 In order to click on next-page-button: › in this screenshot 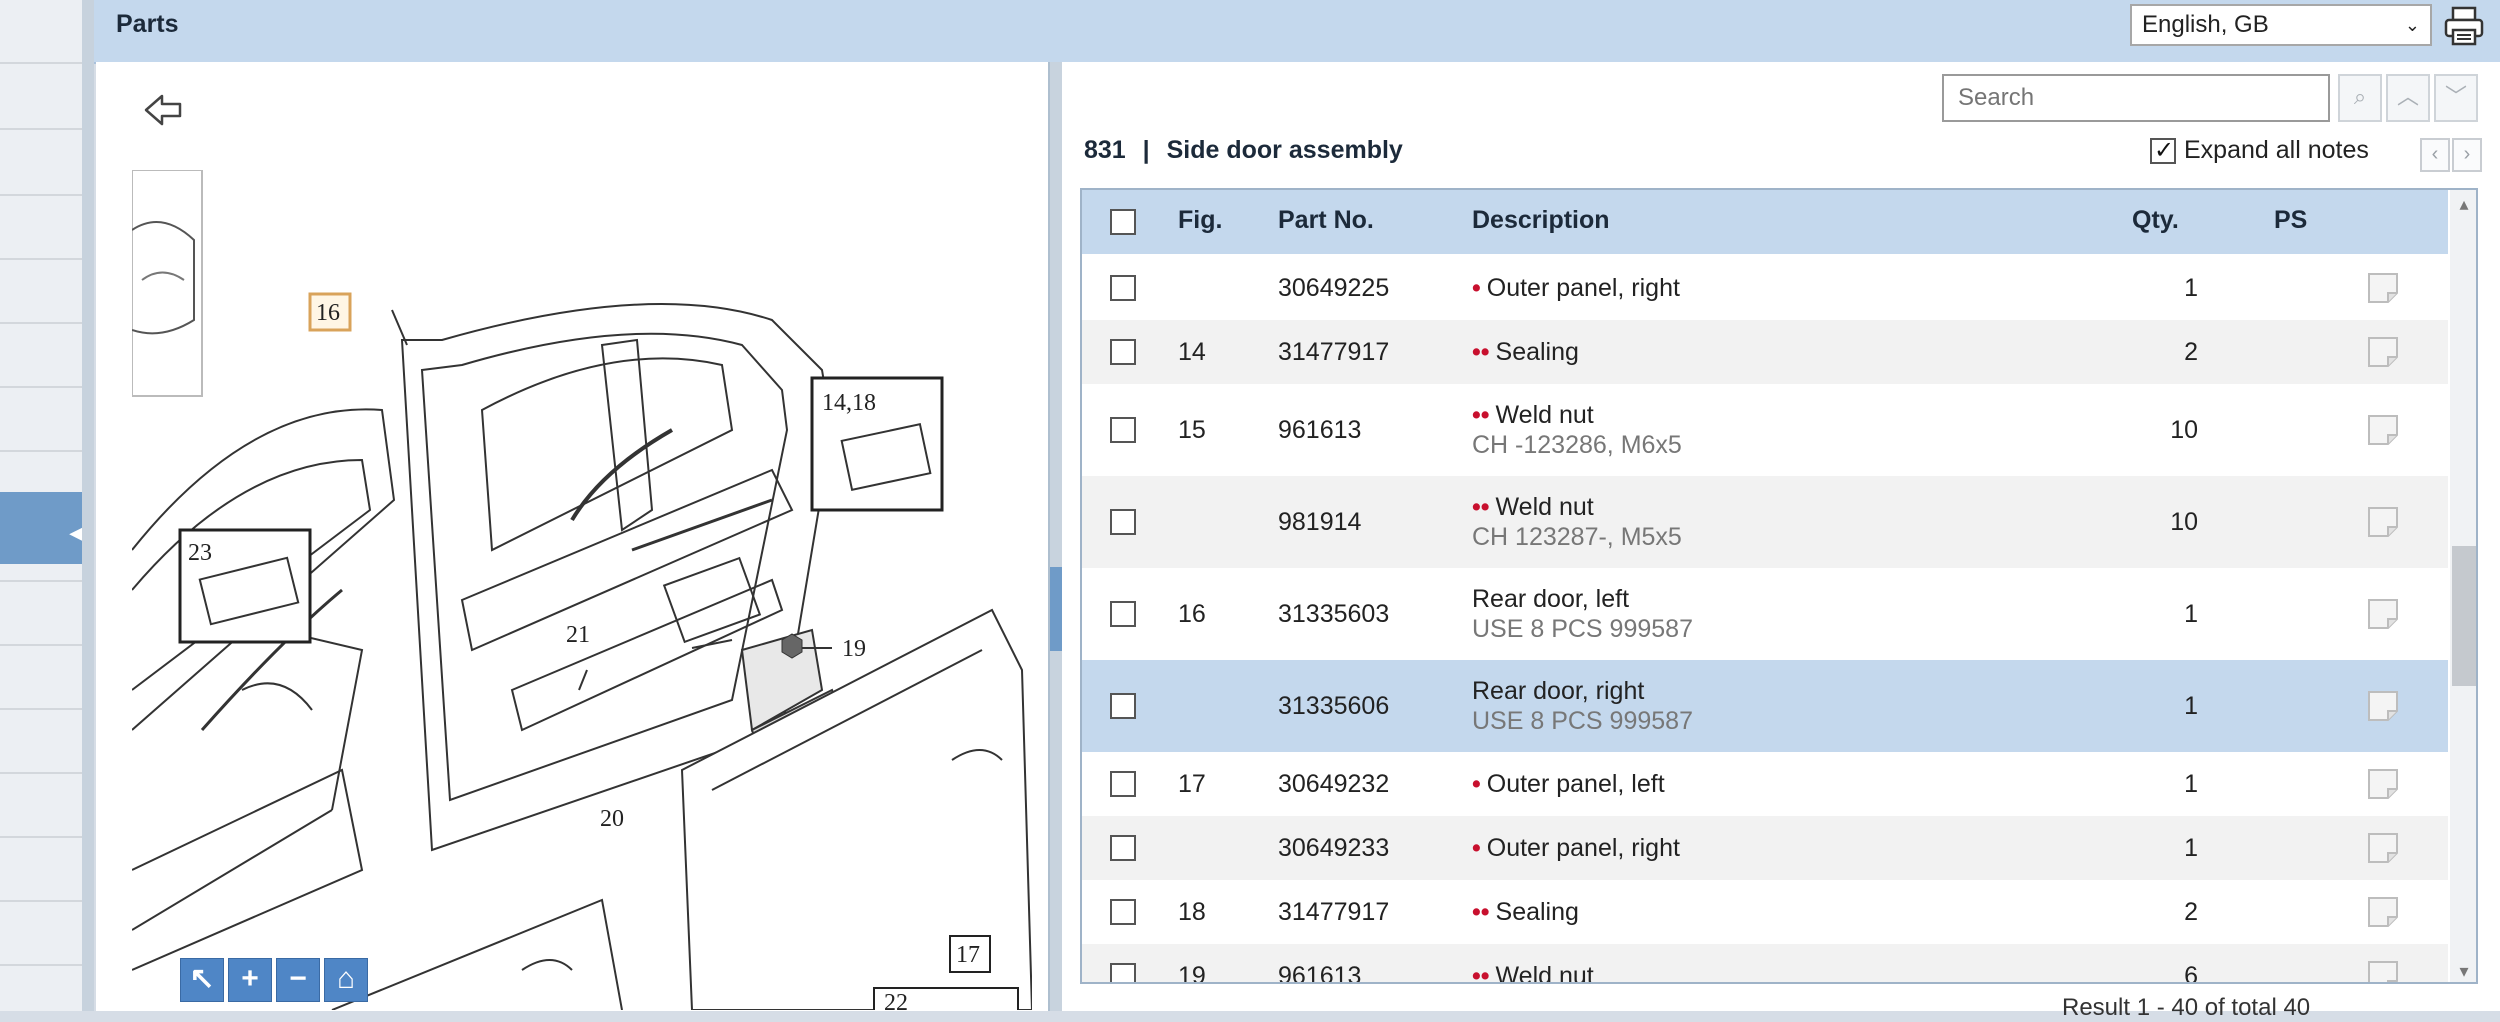, I will do `click(2467, 155)`.